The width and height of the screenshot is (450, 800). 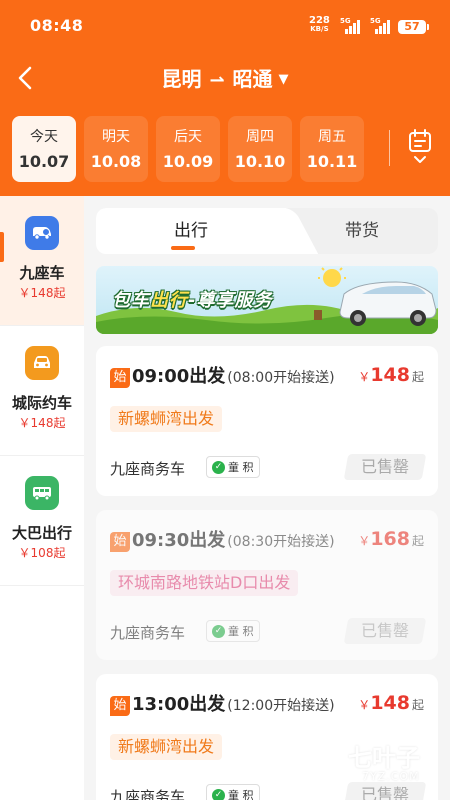 I want to click on date-label: 周五, so click(x=332, y=137).